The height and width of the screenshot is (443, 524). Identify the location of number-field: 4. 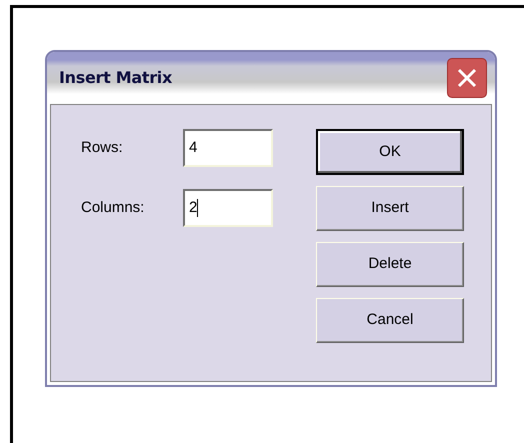
(228, 148).